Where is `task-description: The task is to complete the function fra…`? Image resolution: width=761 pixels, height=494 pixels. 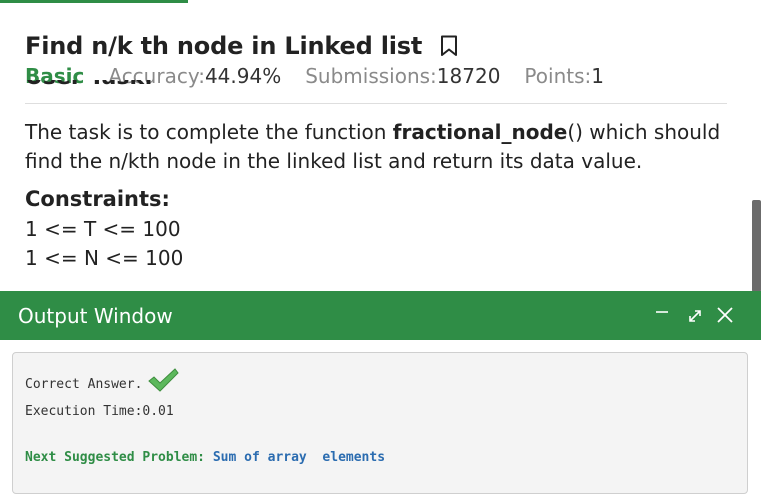
task-description: The task is to complete the function fra… is located at coordinates (375, 147).